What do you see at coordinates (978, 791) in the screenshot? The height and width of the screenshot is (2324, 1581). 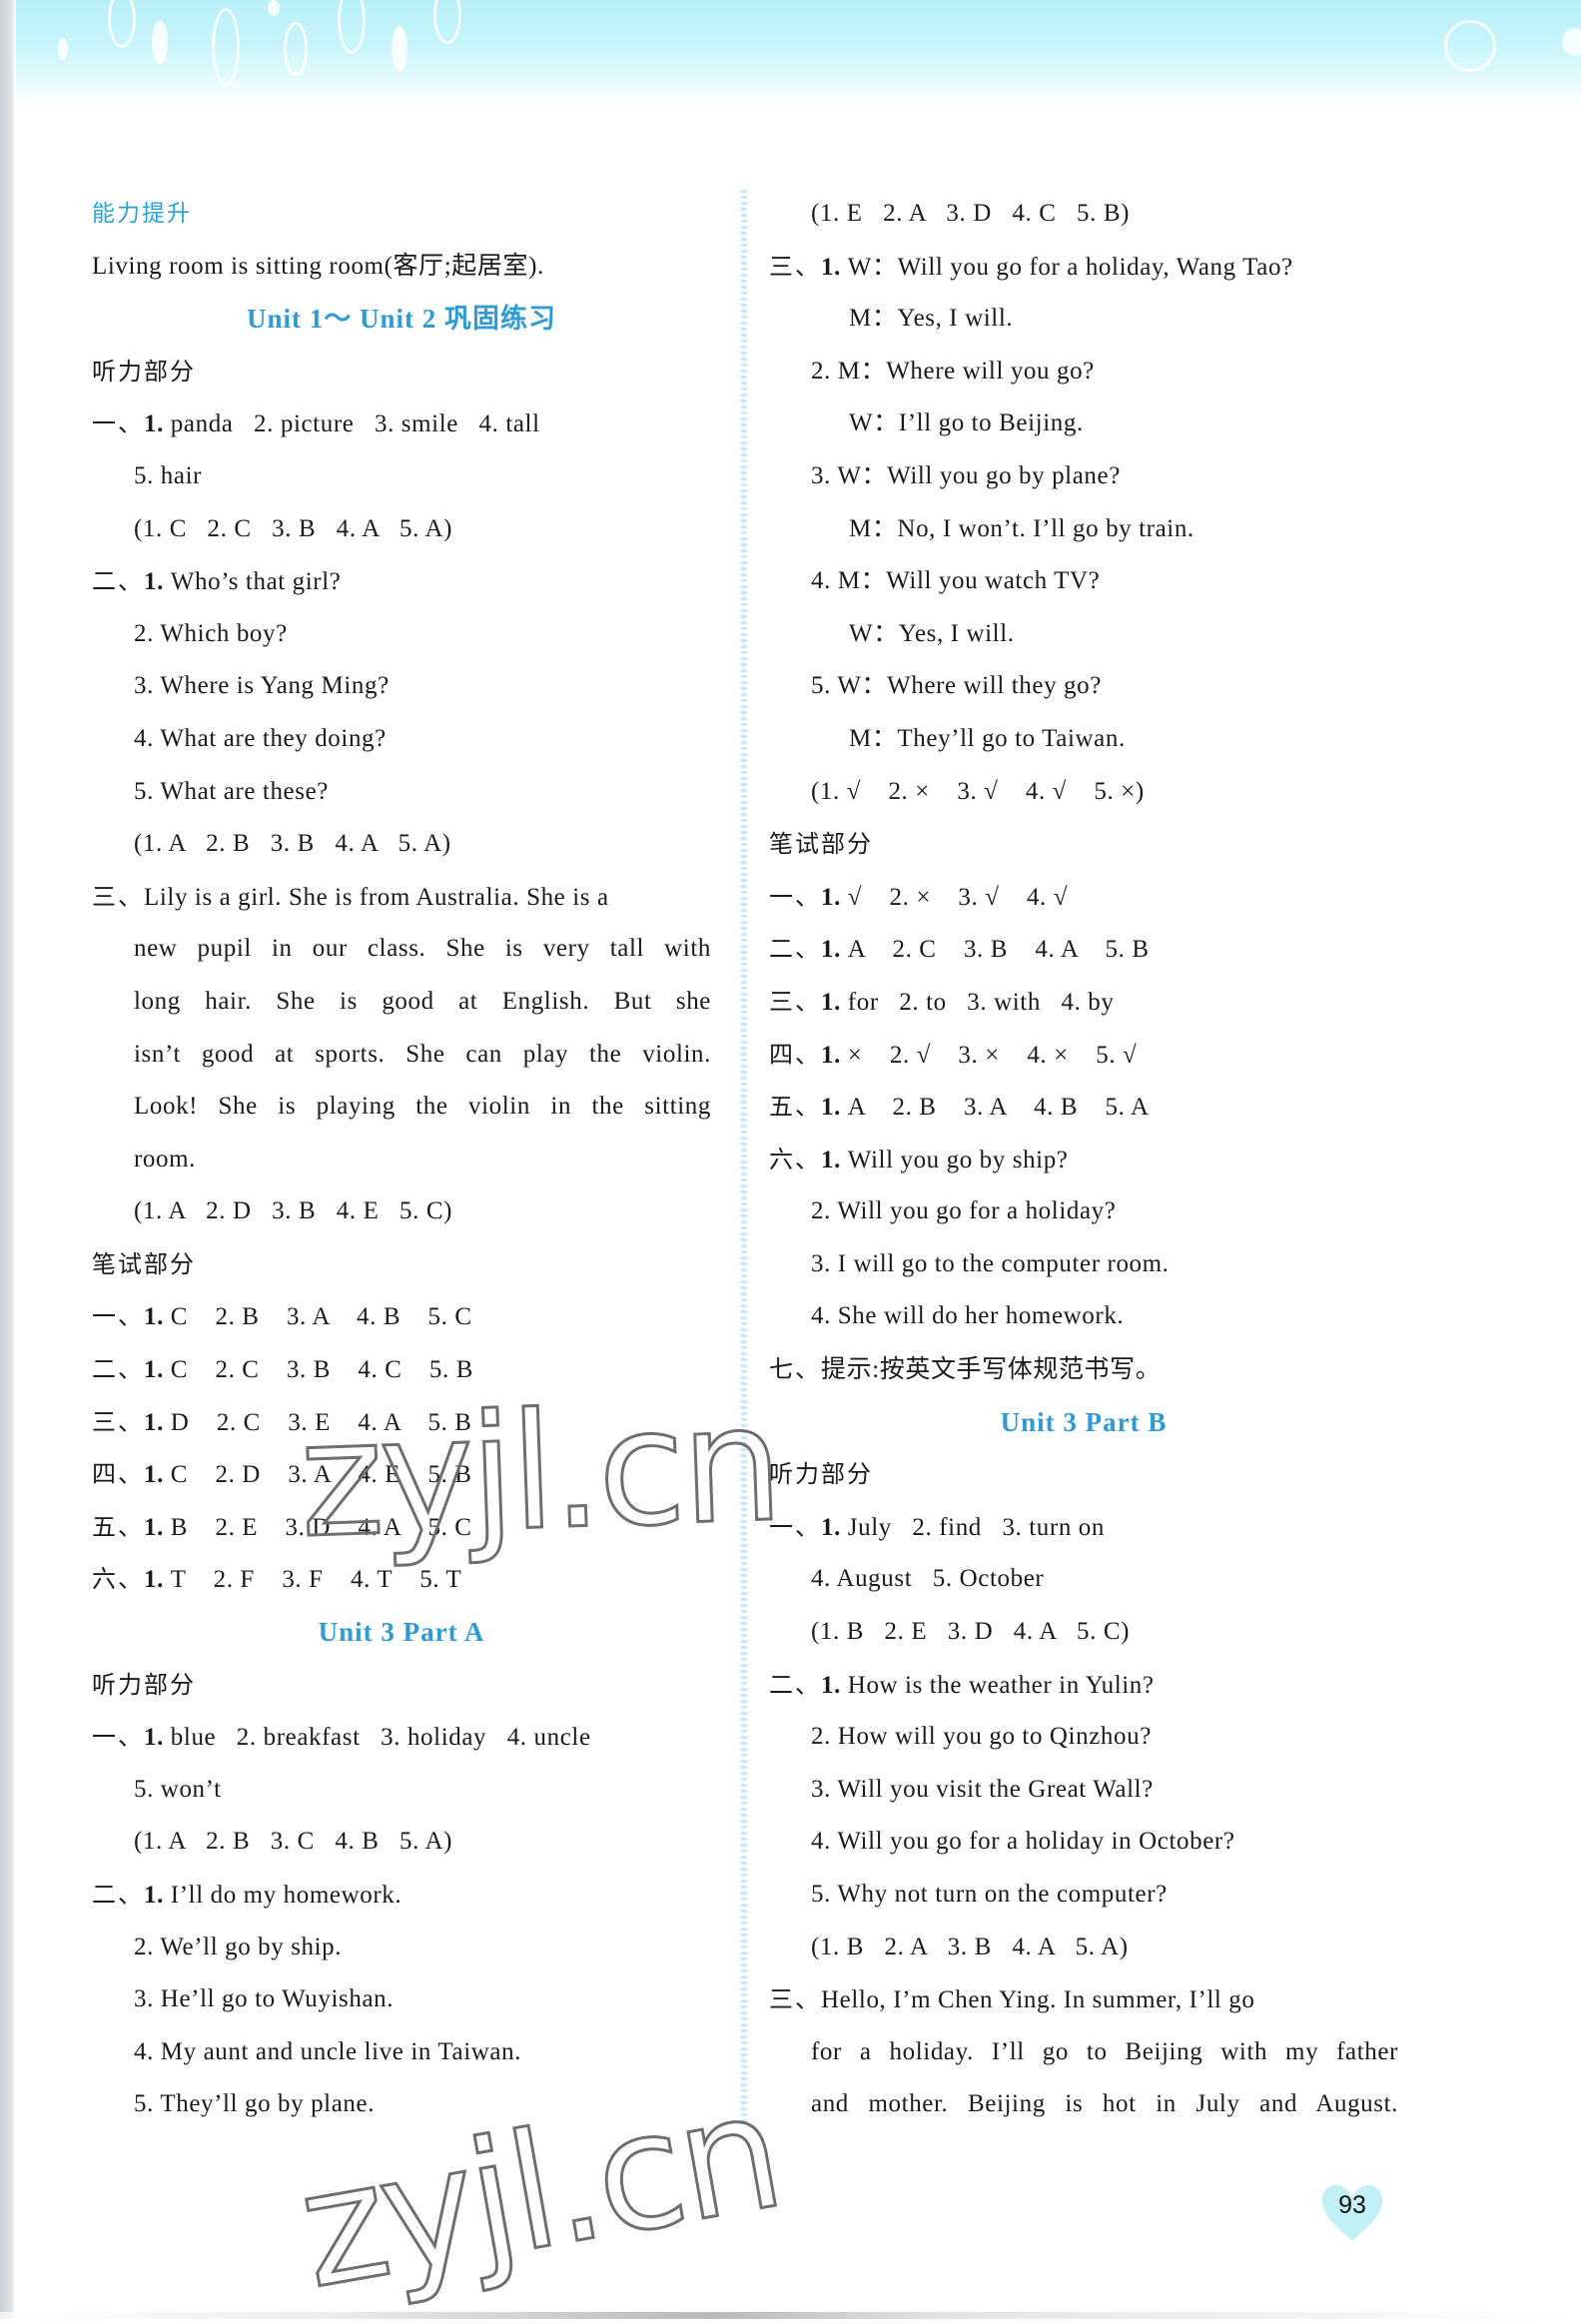 I see `answer-line: (1. √ 2. × 3. √ 4. √ 5. ×)` at bounding box center [978, 791].